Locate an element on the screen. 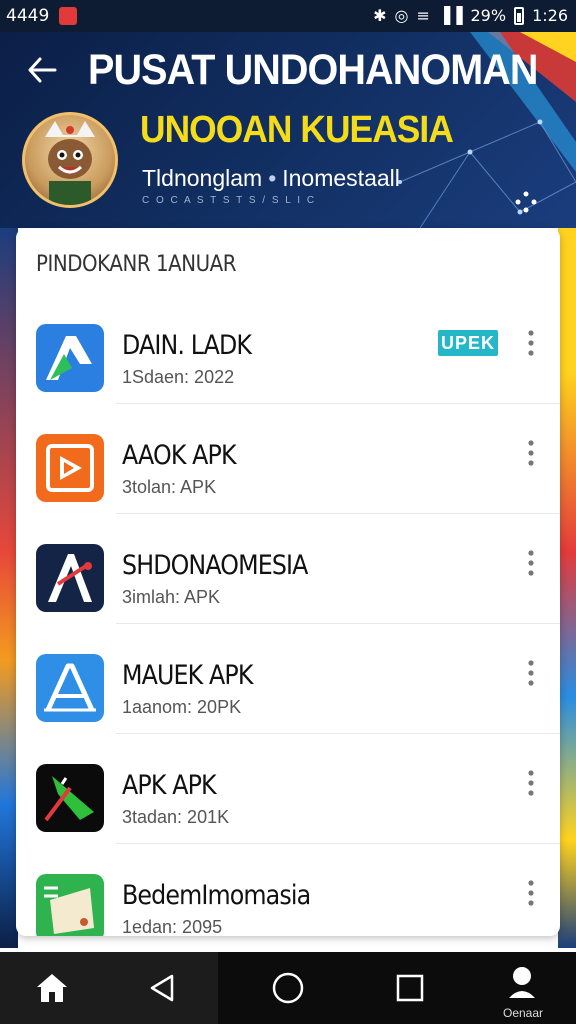 This screenshot has height=1024, width=576. header-menu-button is located at coordinates (526, 206).